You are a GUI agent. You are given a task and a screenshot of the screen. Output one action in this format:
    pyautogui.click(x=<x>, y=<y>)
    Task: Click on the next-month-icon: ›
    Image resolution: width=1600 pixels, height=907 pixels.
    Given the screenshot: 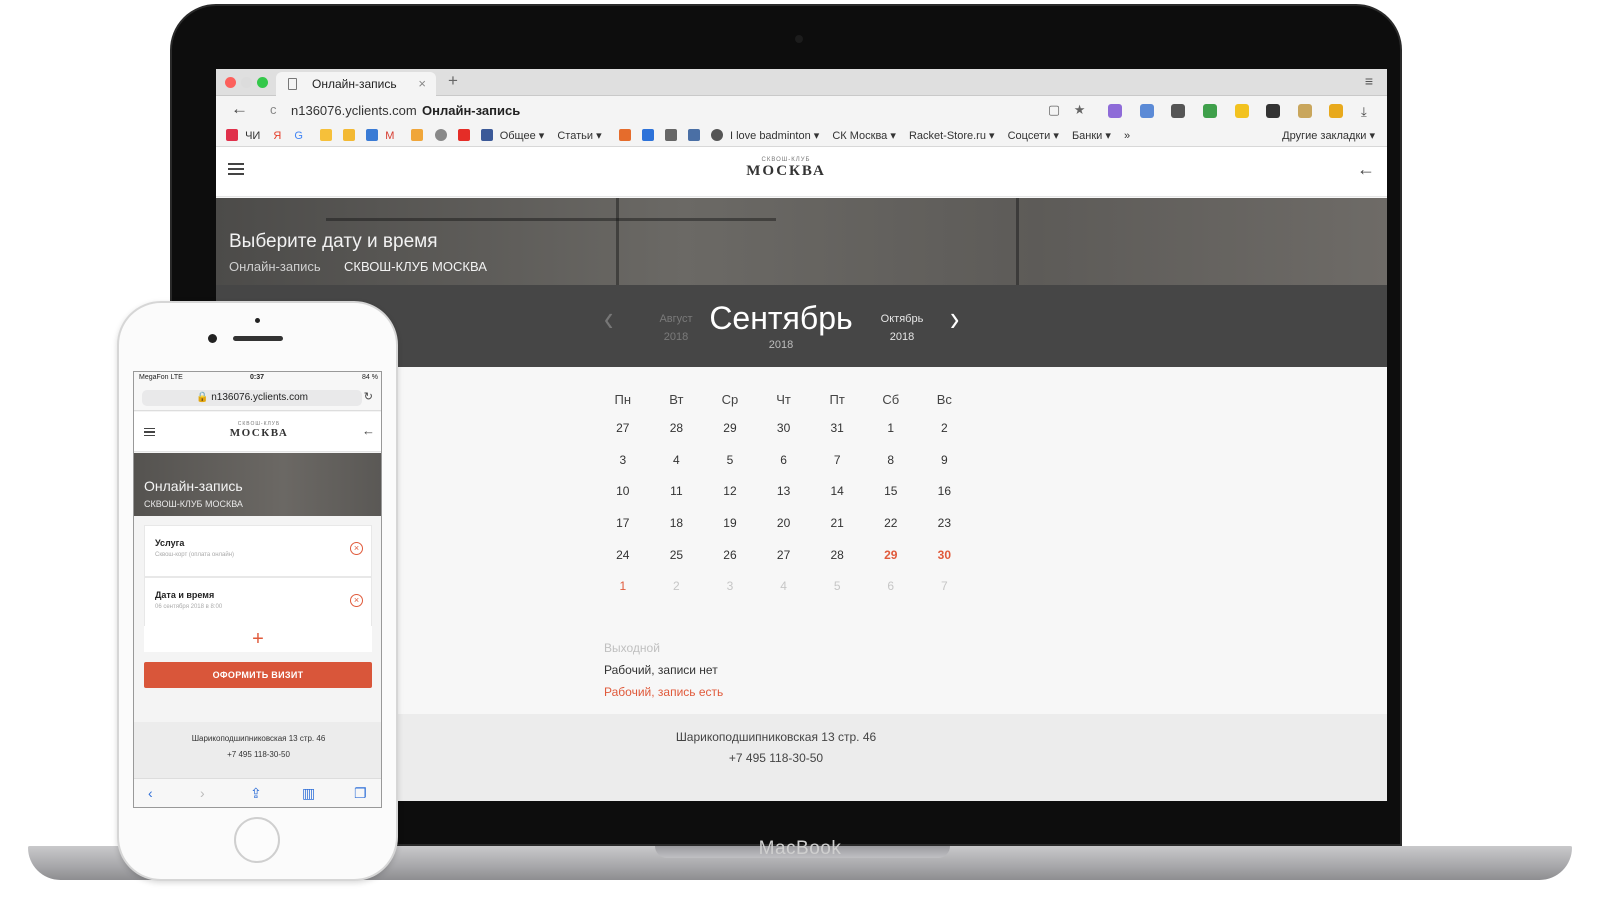 What is the action you would take?
    pyautogui.click(x=954, y=319)
    